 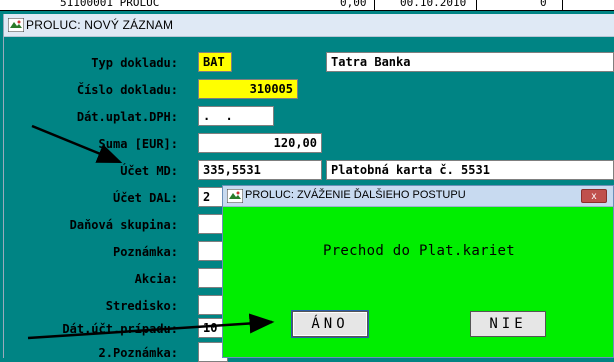 What do you see at coordinates (260, 170) in the screenshot?
I see `ucet-md-field: 335,5531` at bounding box center [260, 170].